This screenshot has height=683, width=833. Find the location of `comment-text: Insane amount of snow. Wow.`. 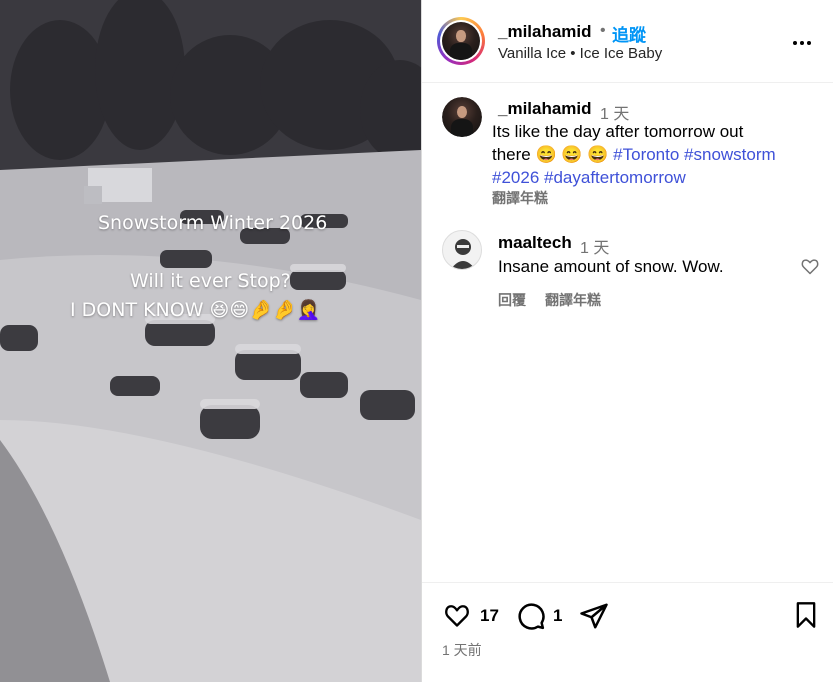

comment-text: Insane amount of snow. Wow. is located at coordinates (611, 266).